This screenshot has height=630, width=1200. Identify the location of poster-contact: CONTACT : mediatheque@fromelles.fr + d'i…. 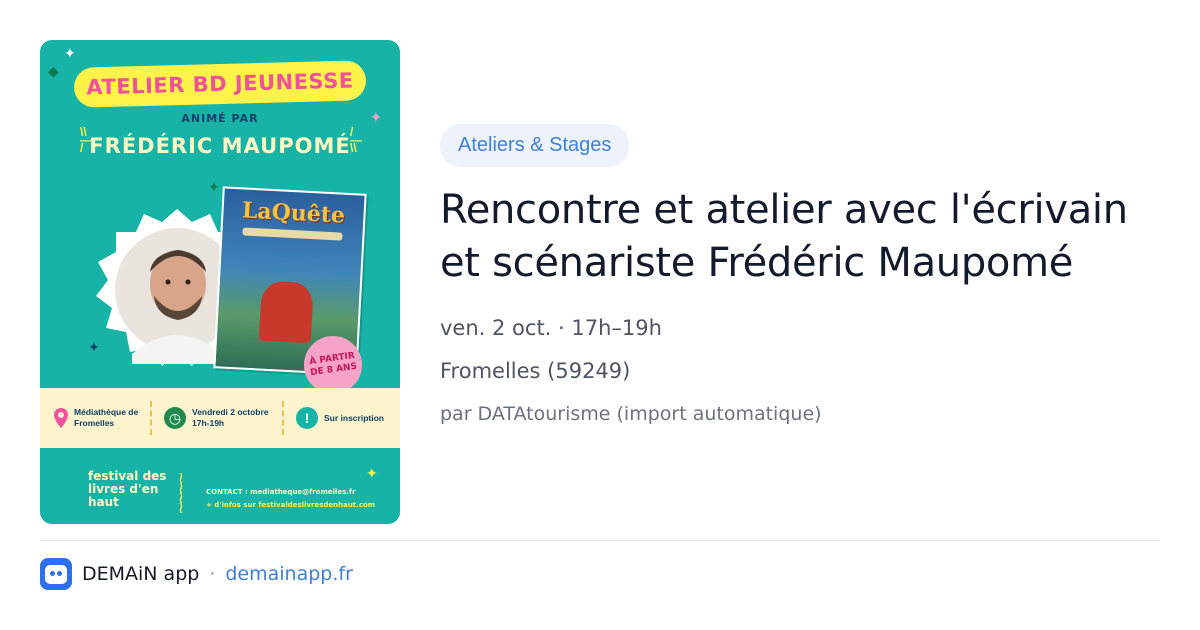
(301, 499).